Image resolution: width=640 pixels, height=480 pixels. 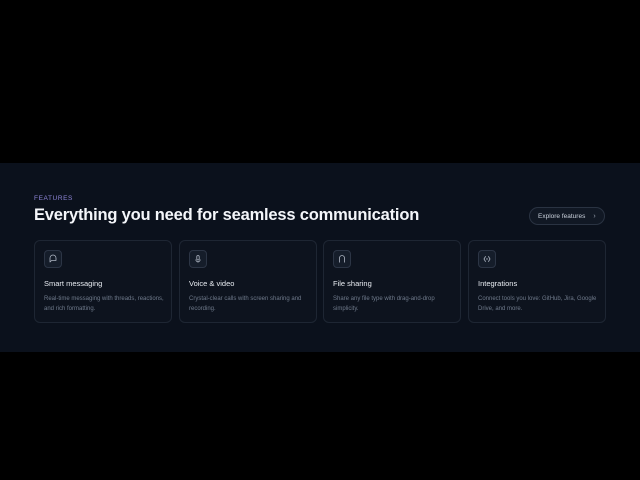 I want to click on card-title: Smart messaging, so click(x=73, y=283).